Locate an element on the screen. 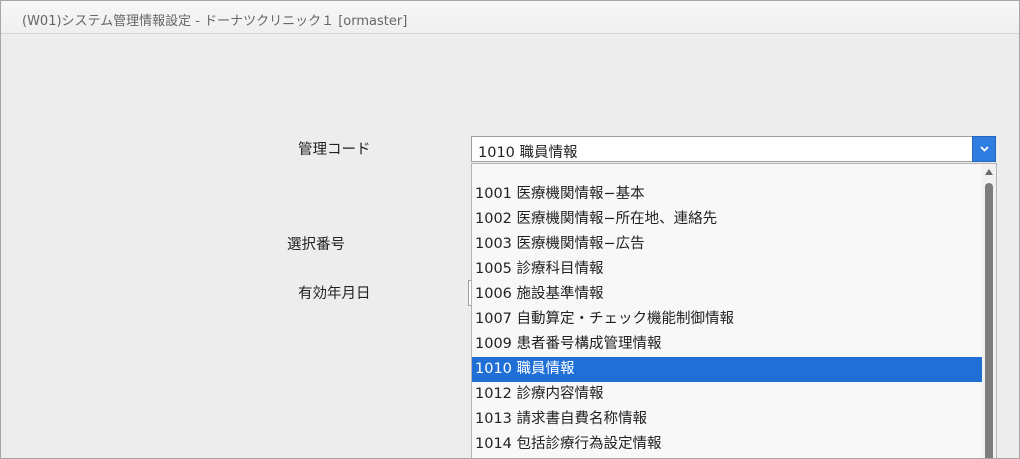  dropdown-toggle-button is located at coordinates (984, 149).